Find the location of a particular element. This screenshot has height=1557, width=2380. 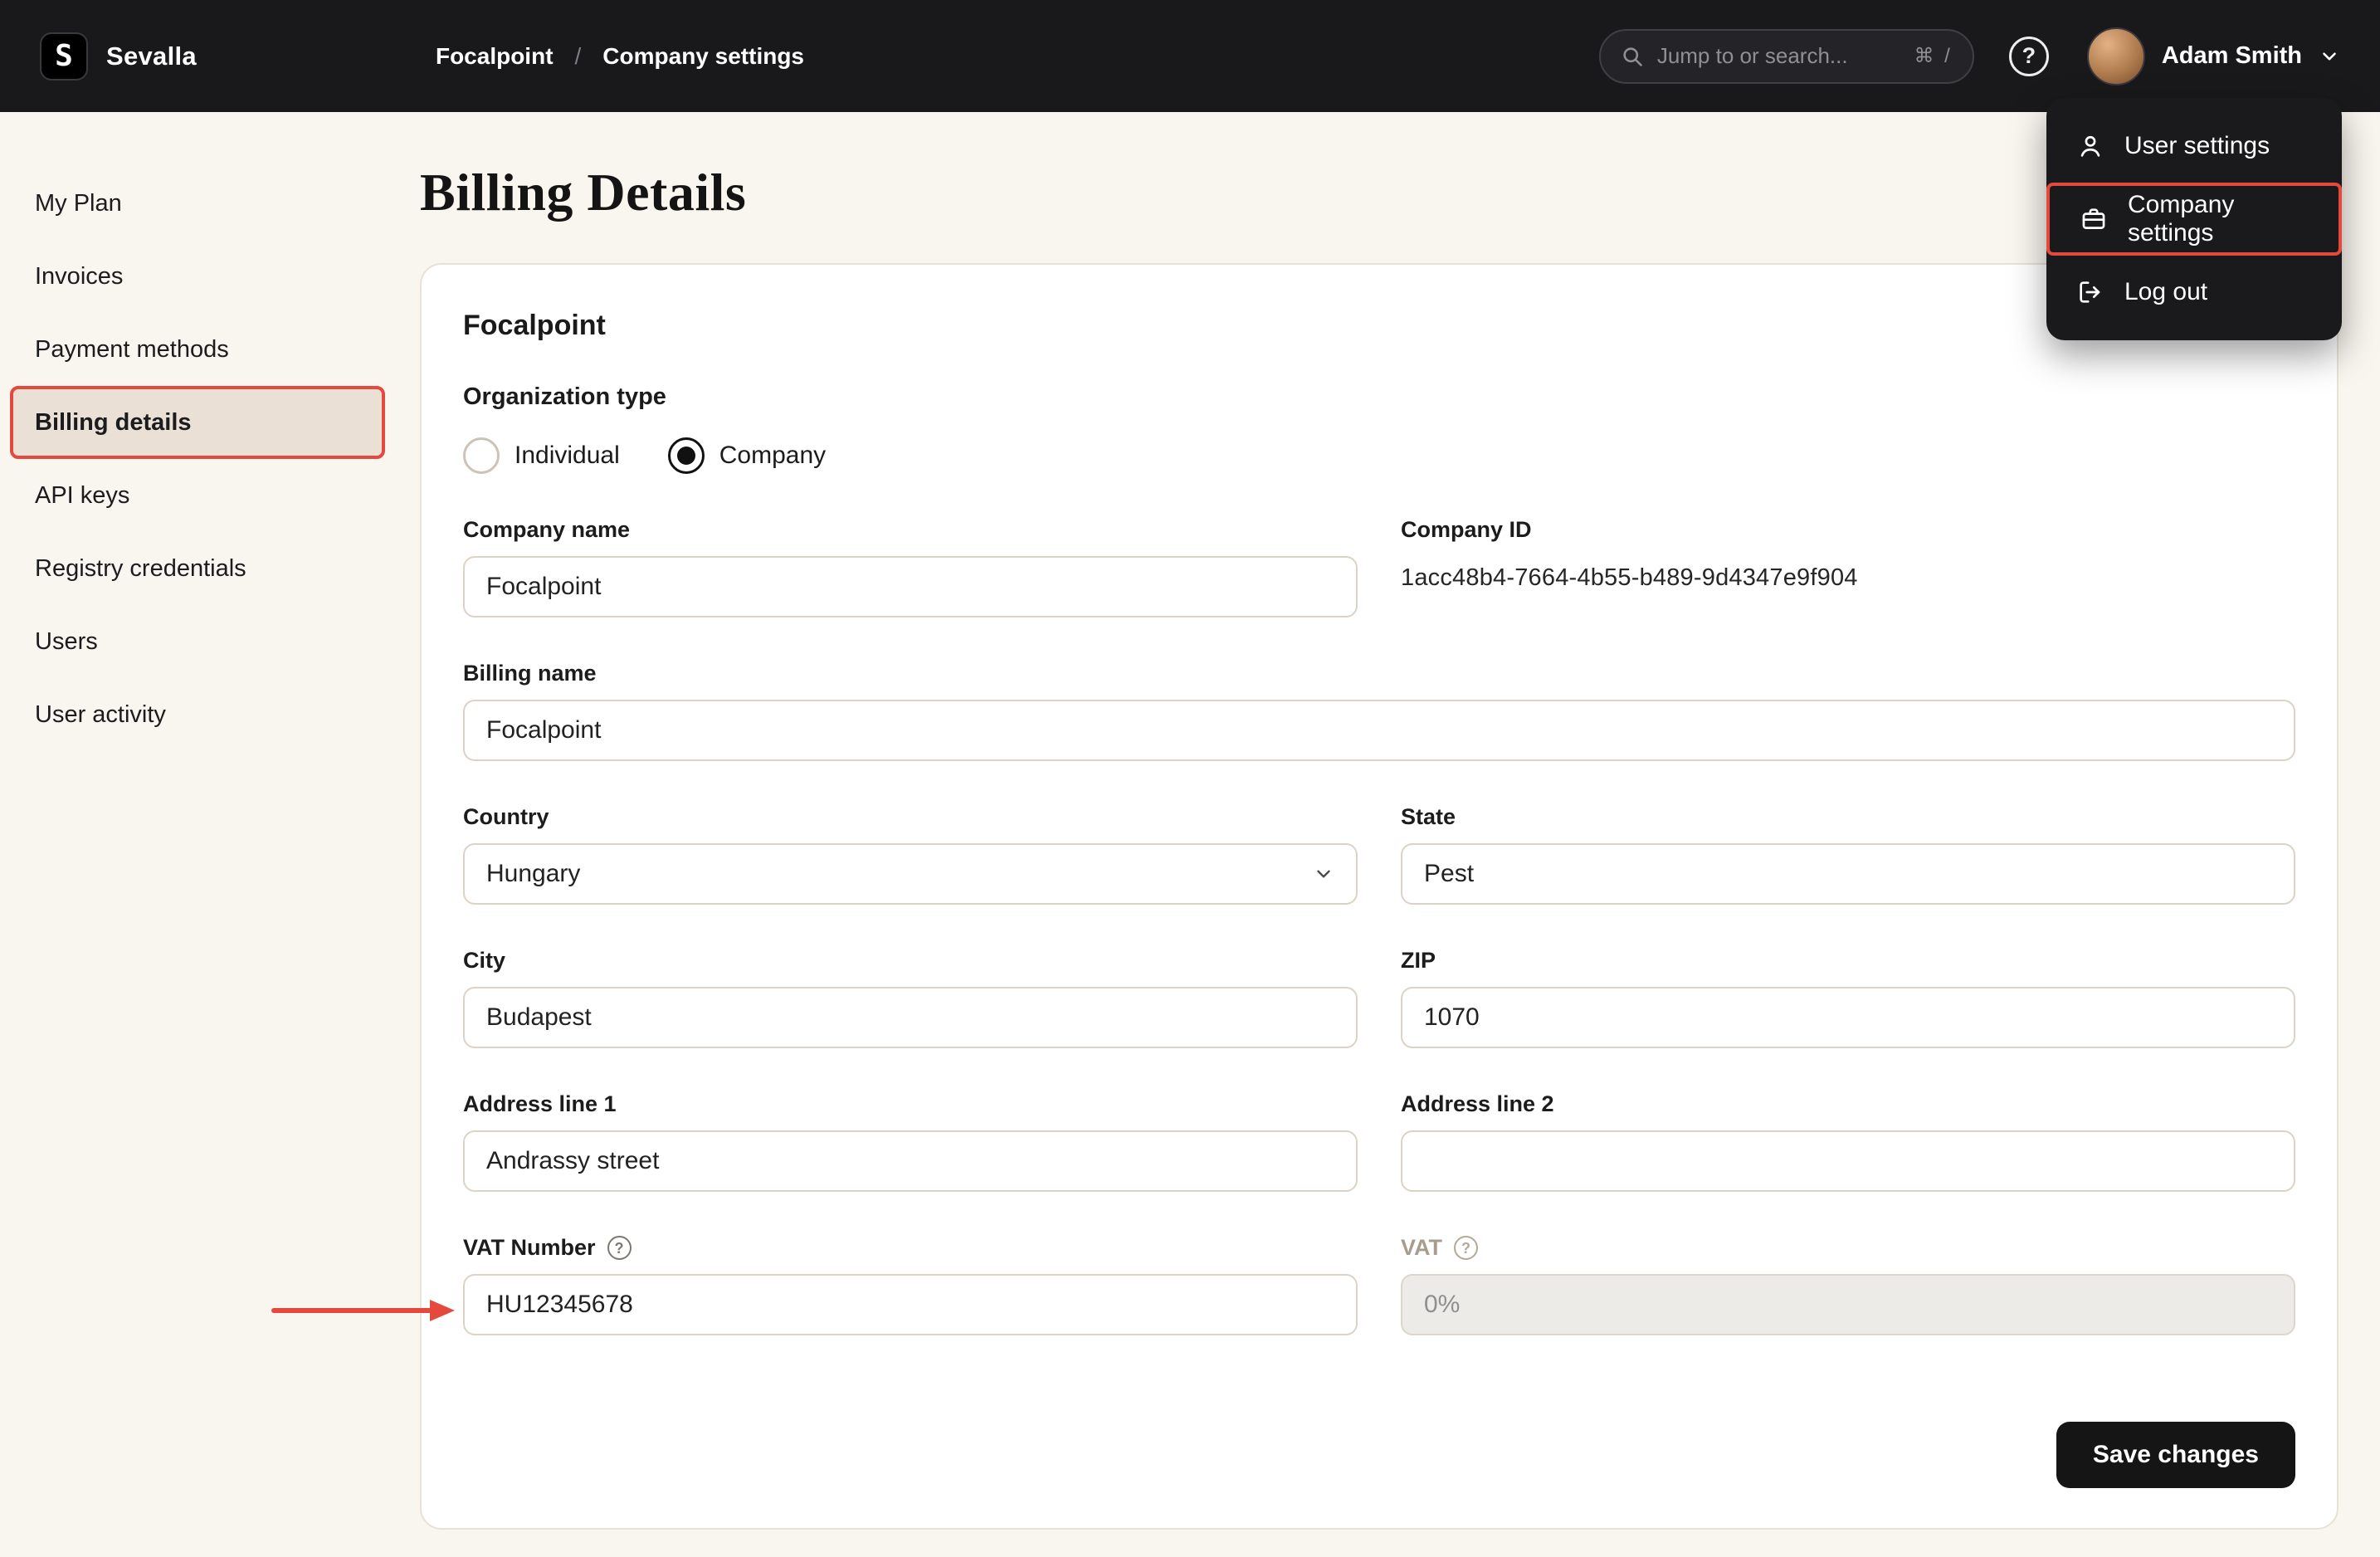

field-zip: ZIP is located at coordinates (1848, 998).